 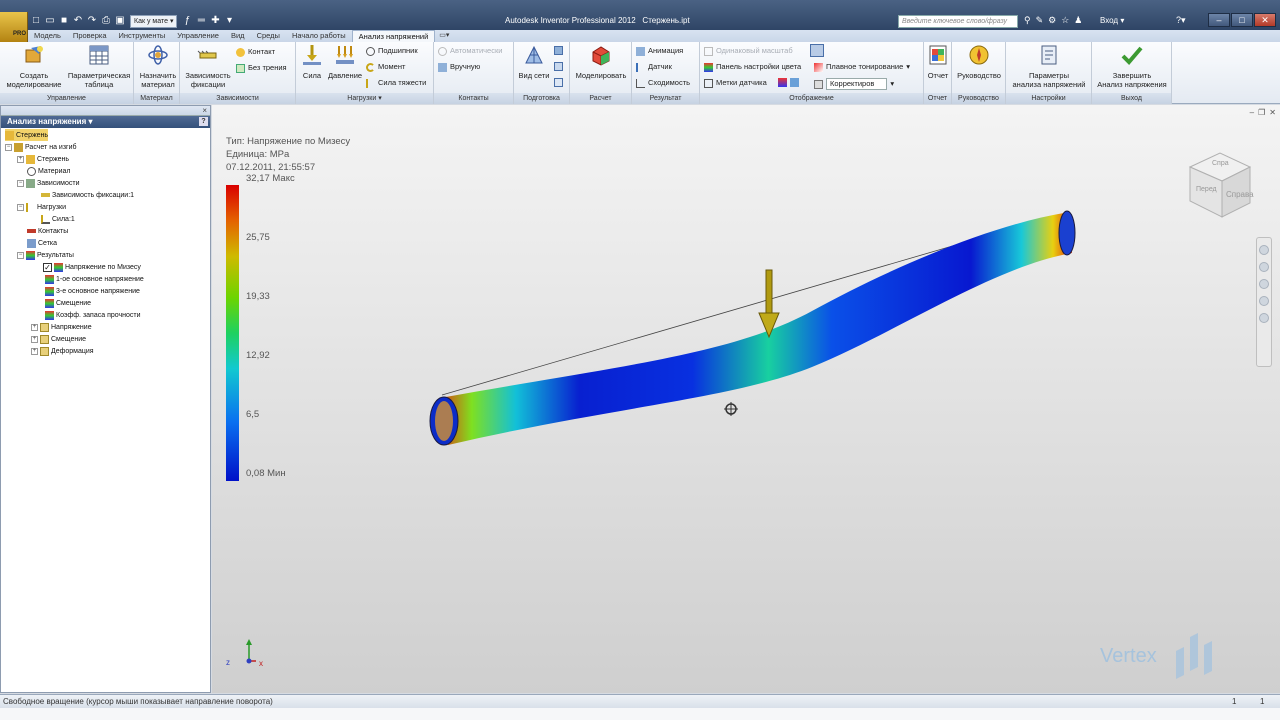 What do you see at coordinates (862, 67) in the screenshot?
I see `smooth-shading-button: Плавное тонирование ▾` at bounding box center [862, 67].